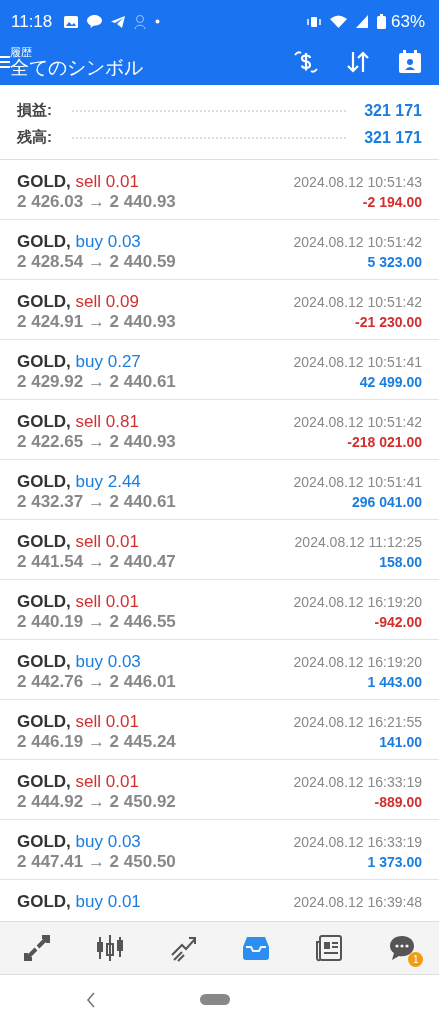 This screenshot has width=439, height=1024. What do you see at coordinates (96, 202) in the screenshot?
I see `price-range: 2 426.03 → 2 440.93` at bounding box center [96, 202].